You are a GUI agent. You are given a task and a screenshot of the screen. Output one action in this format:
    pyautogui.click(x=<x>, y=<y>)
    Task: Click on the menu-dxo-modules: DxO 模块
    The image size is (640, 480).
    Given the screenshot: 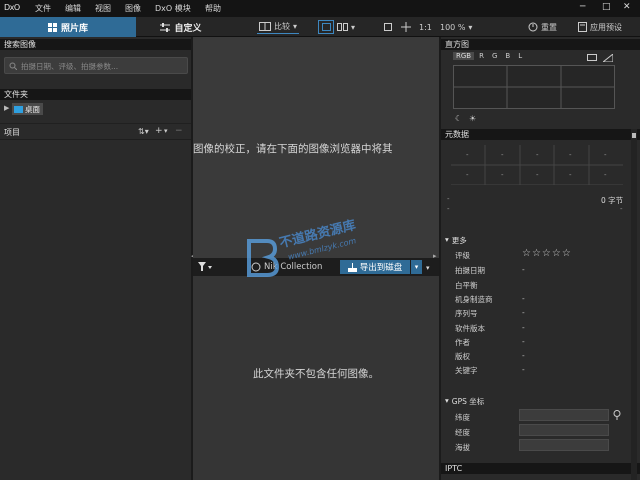 What is the action you would take?
    pyautogui.click(x=173, y=8)
    